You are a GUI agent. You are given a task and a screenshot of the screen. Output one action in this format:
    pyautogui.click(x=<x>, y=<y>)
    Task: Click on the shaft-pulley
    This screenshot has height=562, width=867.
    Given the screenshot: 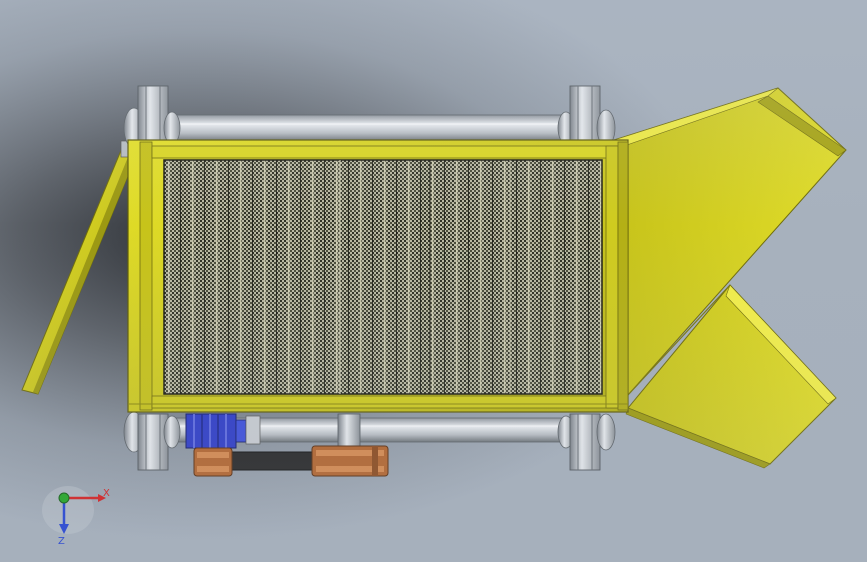 What is the action you would take?
    pyautogui.click(x=350, y=461)
    